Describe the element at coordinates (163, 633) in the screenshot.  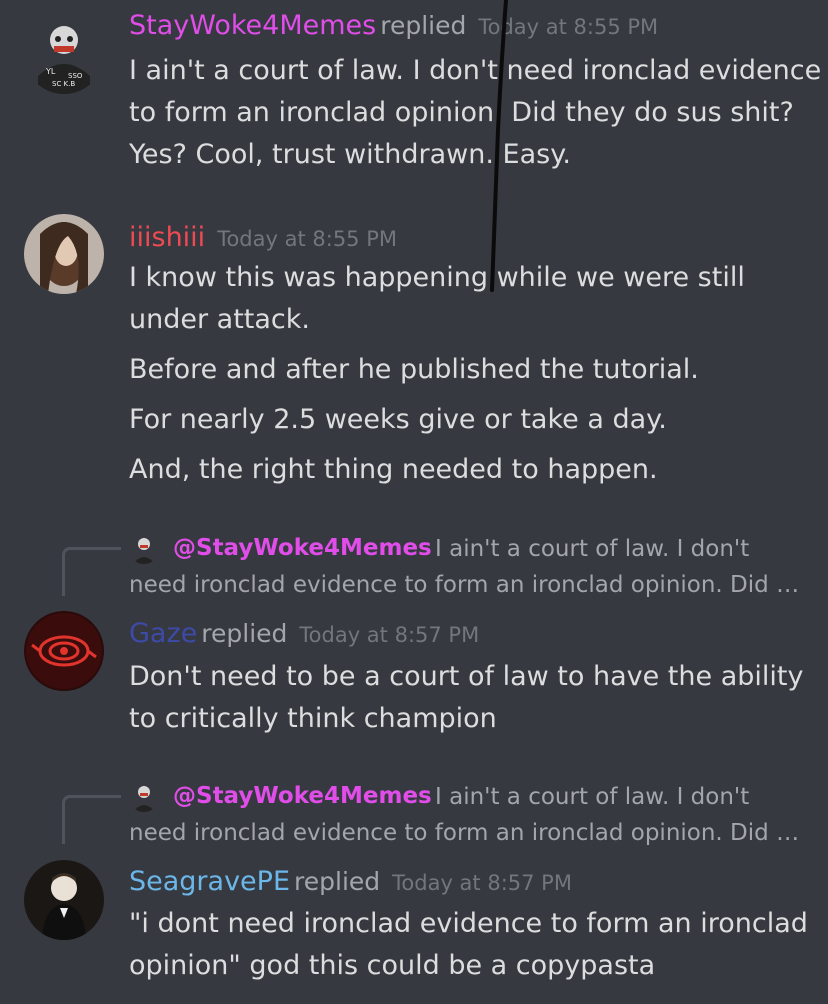
I see `username: Gaze` at that location.